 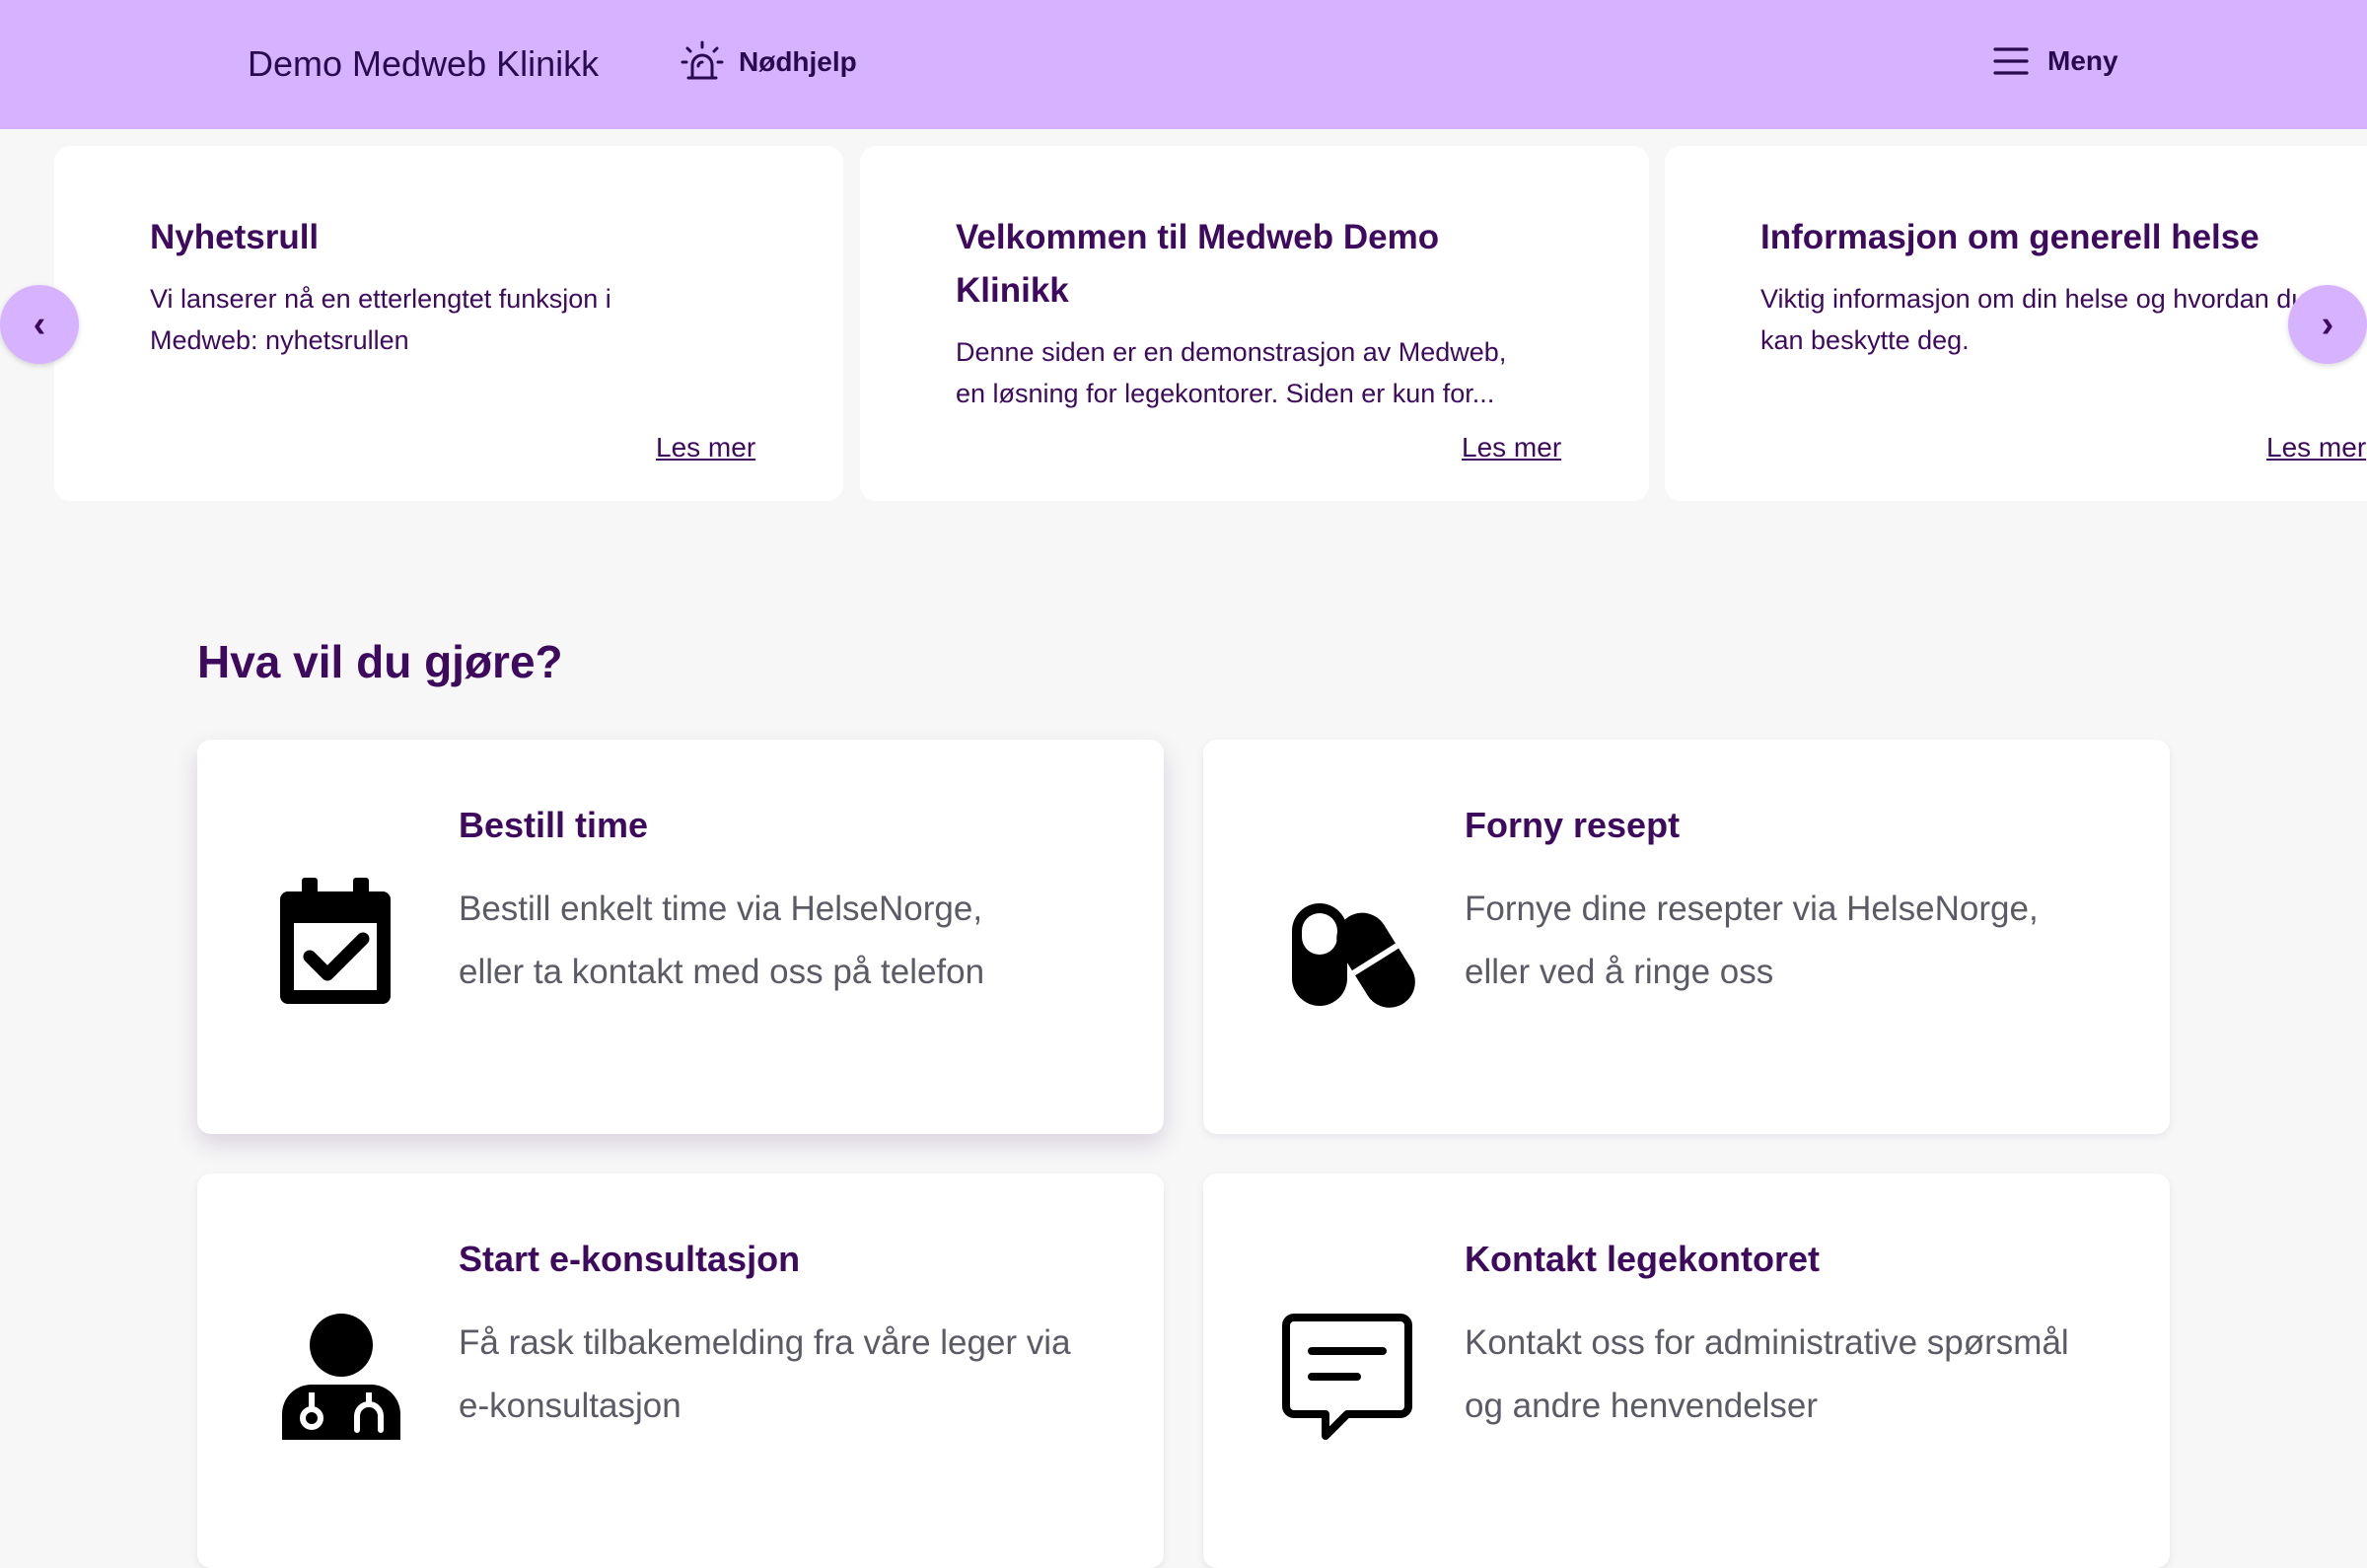 What do you see at coordinates (2011, 61) in the screenshot?
I see `hamburger-icon` at bounding box center [2011, 61].